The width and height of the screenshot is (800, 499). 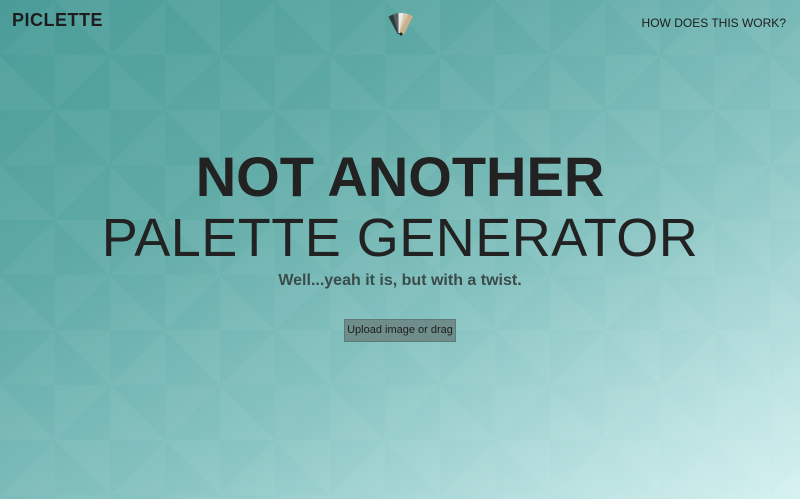 What do you see at coordinates (400, 238) in the screenshot?
I see `hero-title-line2: PALETTE GENERATOR` at bounding box center [400, 238].